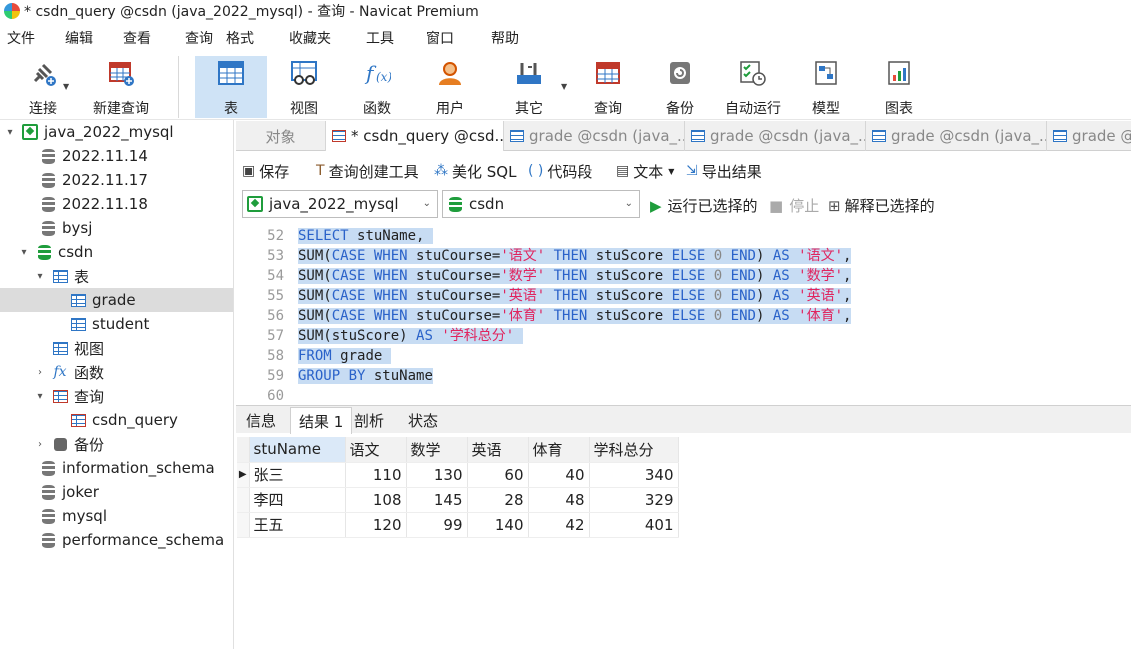 The image size is (1131, 649). Describe the element at coordinates (297, 500) in the screenshot. I see `cell: 李四` at that location.